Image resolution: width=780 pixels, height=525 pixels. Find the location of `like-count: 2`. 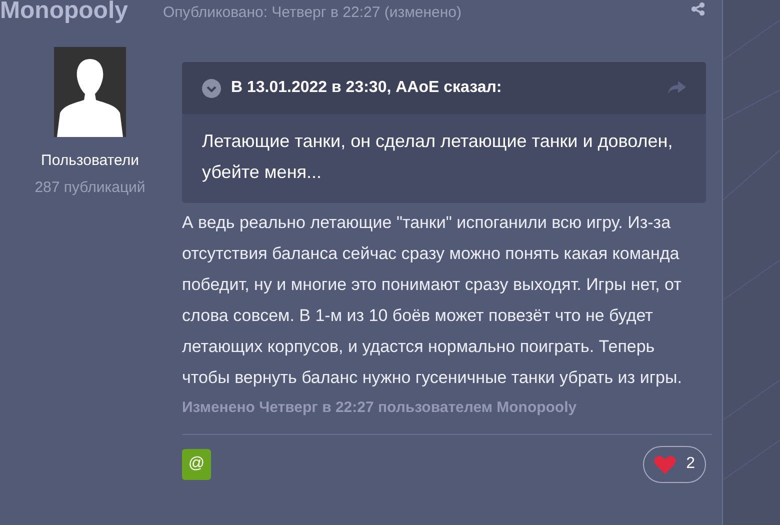

like-count: 2 is located at coordinates (690, 464).